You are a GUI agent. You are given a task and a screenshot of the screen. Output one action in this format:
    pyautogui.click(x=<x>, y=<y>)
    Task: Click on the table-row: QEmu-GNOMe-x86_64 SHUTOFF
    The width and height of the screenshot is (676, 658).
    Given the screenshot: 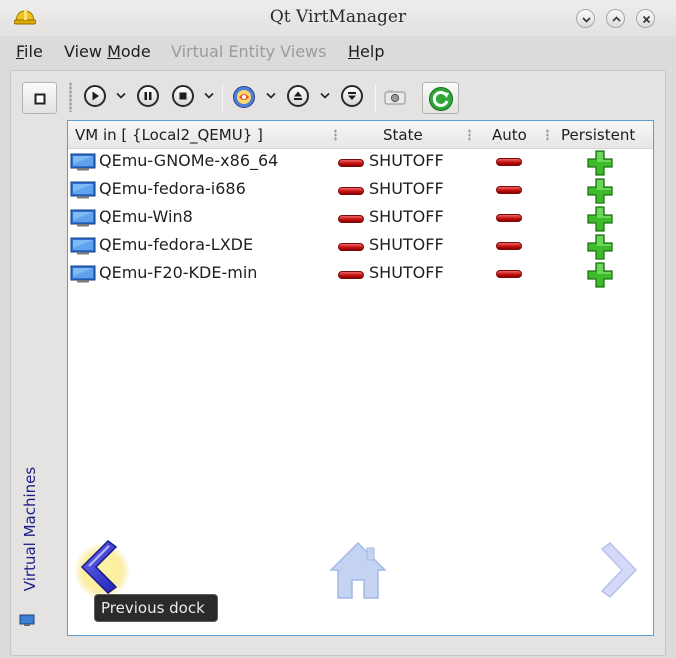 What is the action you would take?
    pyautogui.click(x=360, y=163)
    